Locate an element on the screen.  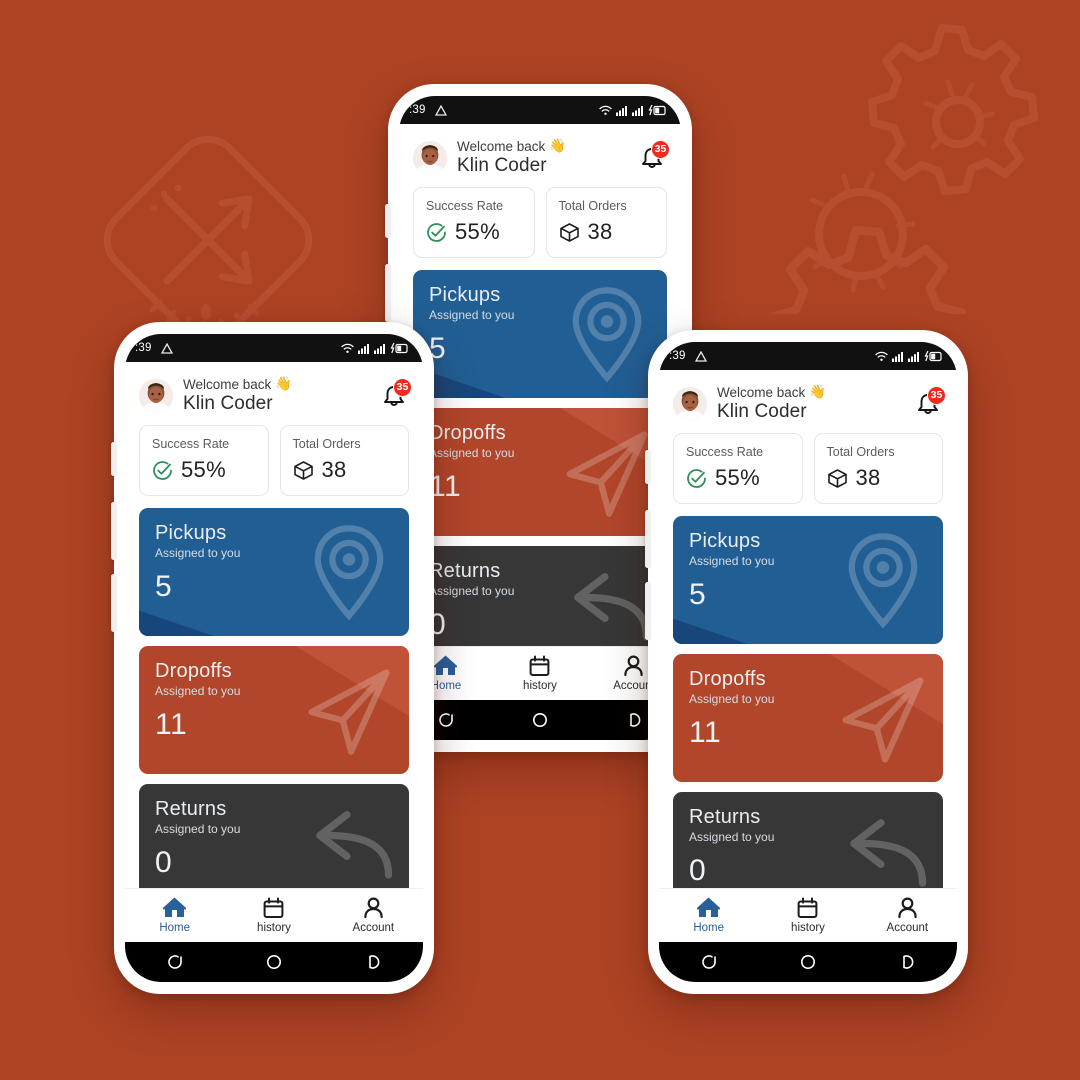
android-system-bar is located at coordinates (808, 962).